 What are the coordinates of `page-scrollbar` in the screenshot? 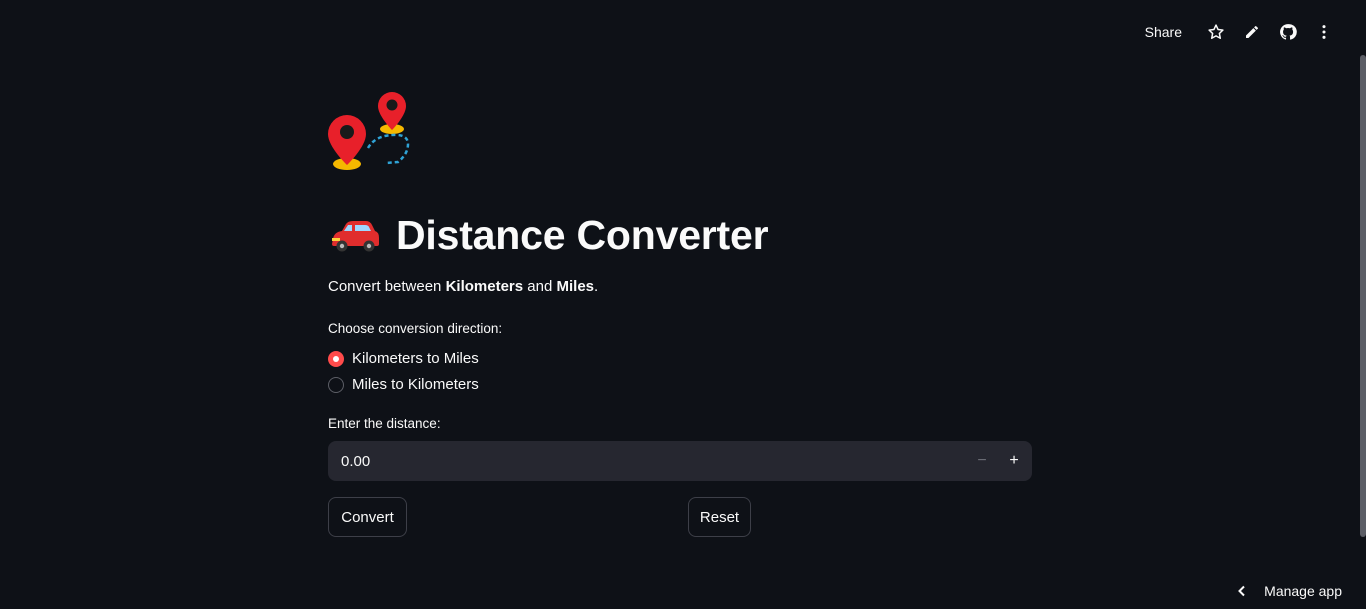 It's located at (1363, 296).